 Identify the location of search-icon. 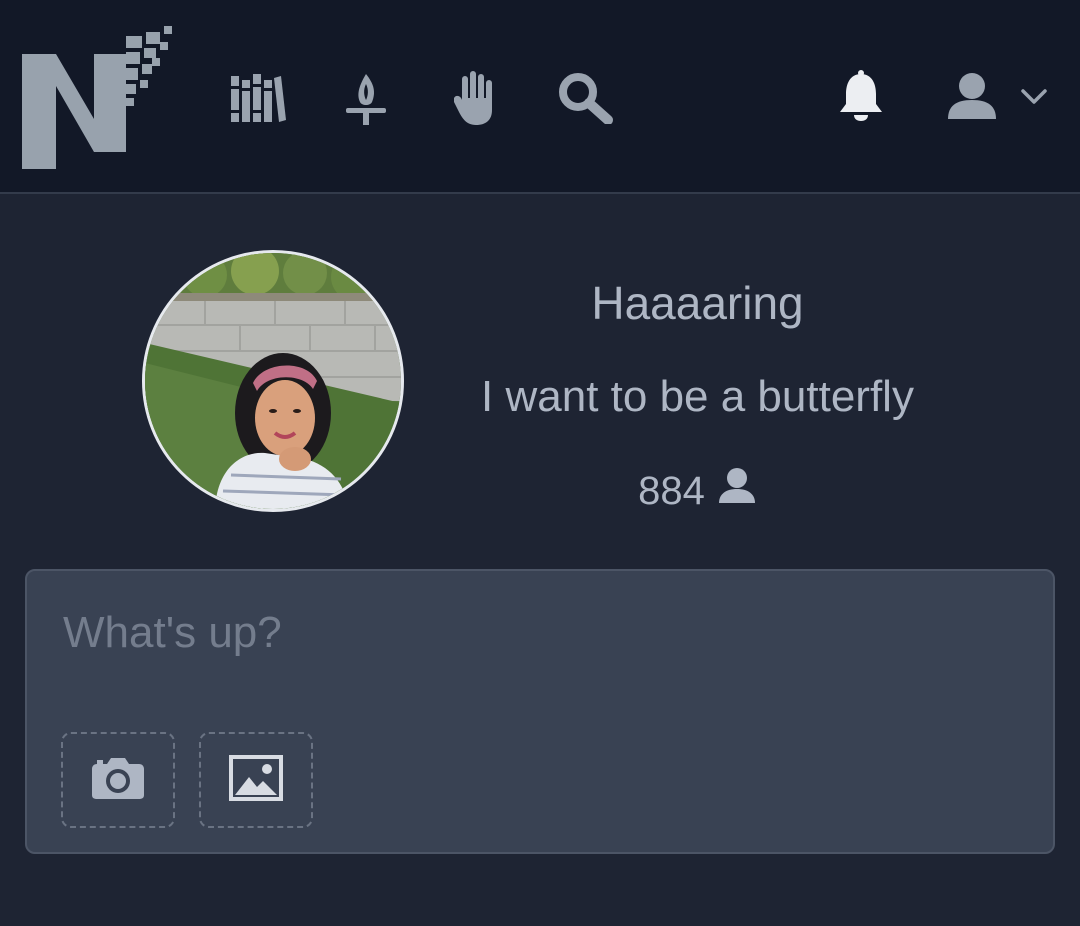
(586, 98).